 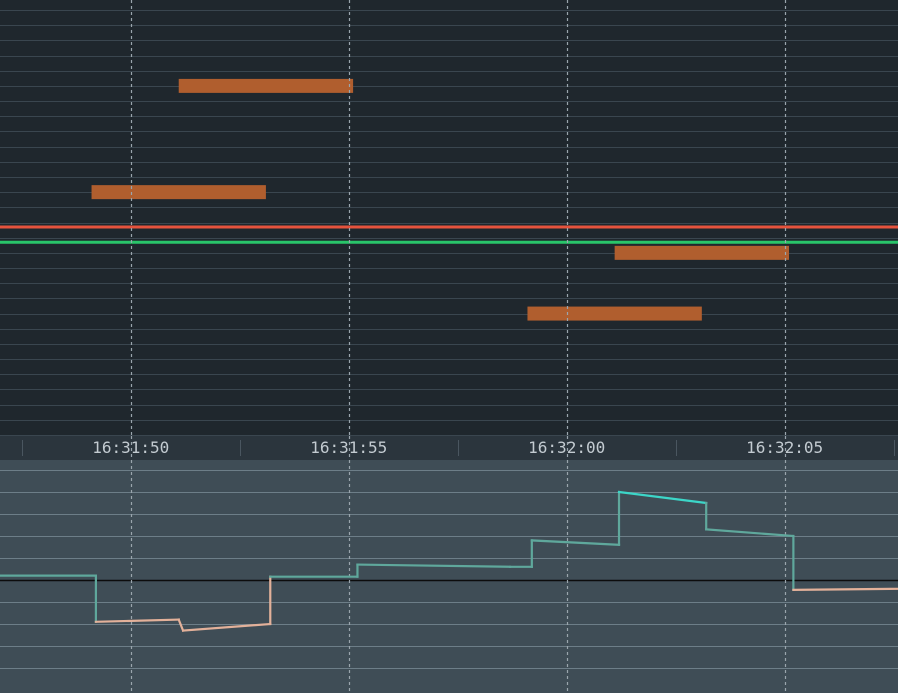 I want to click on time-tick-label: 16:32:05, so click(x=785, y=447).